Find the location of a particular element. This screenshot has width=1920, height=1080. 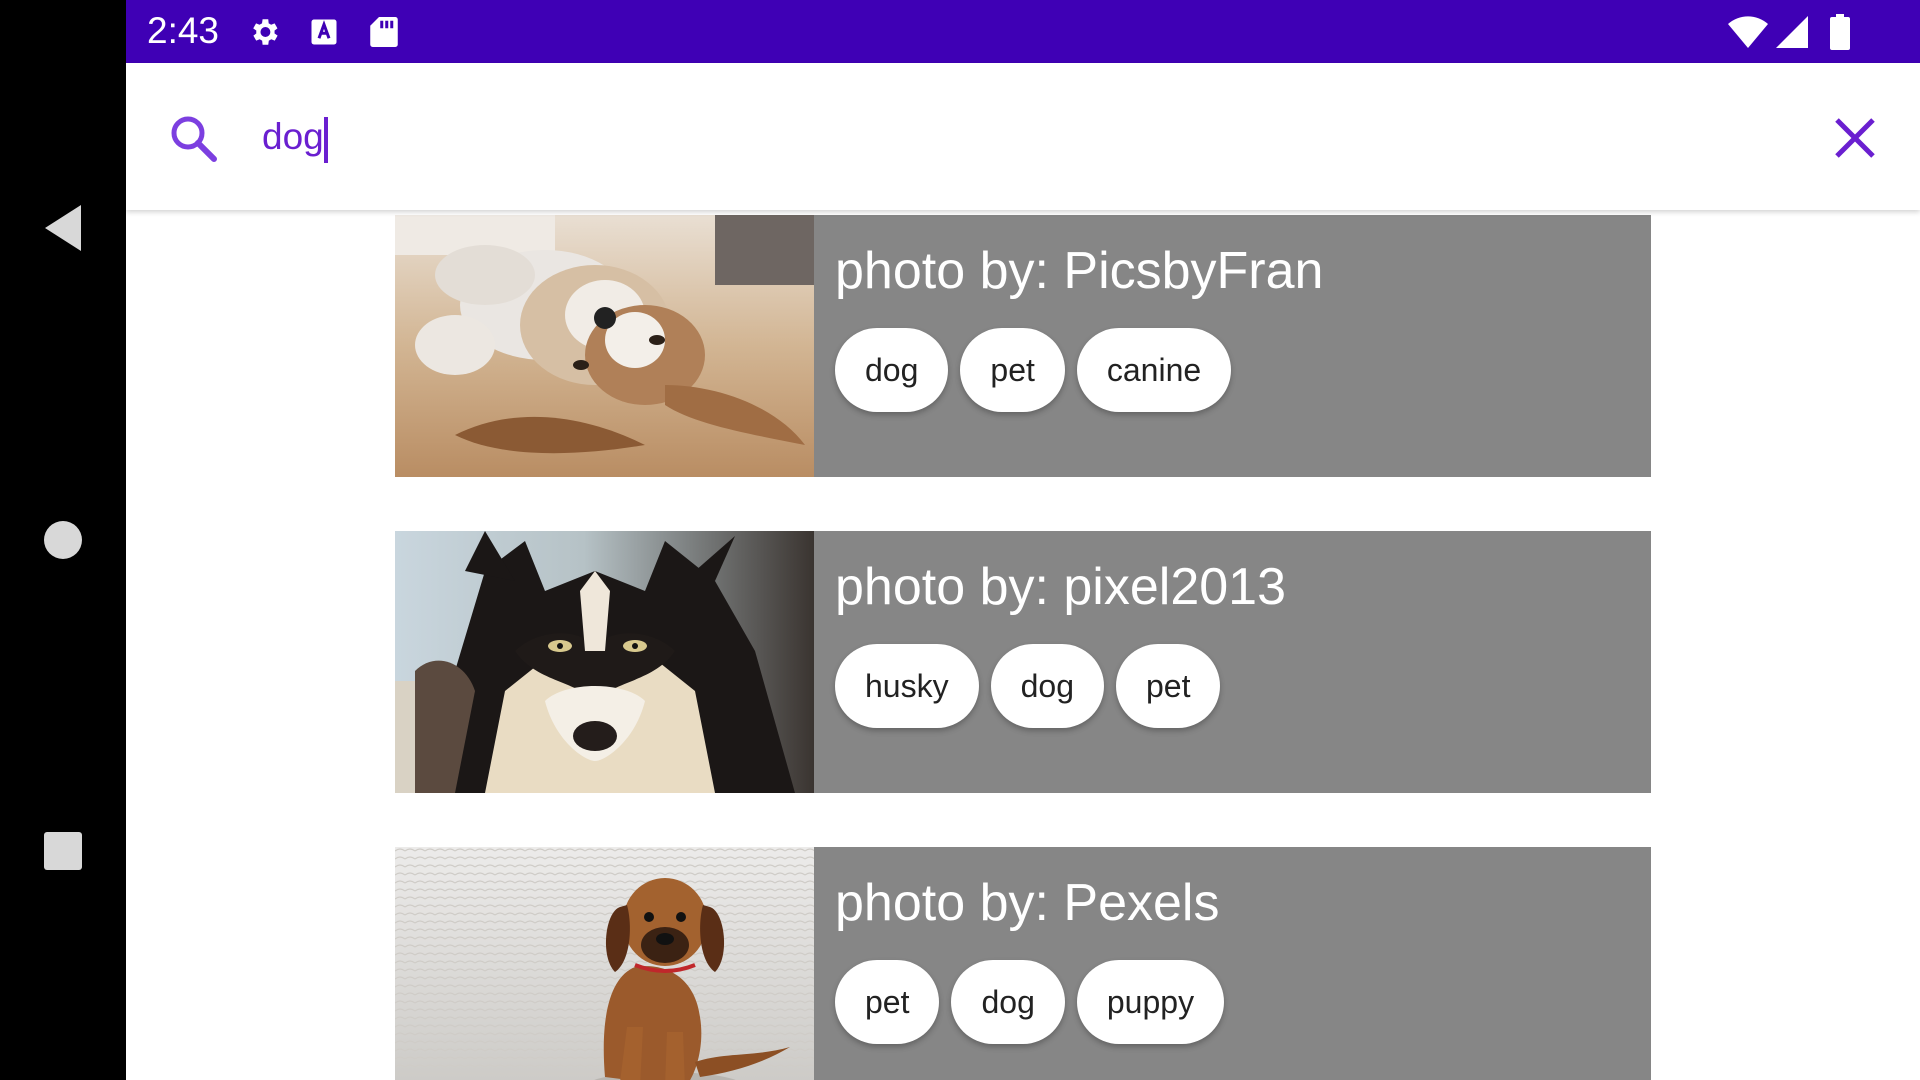

home-icon is located at coordinates (63, 540).